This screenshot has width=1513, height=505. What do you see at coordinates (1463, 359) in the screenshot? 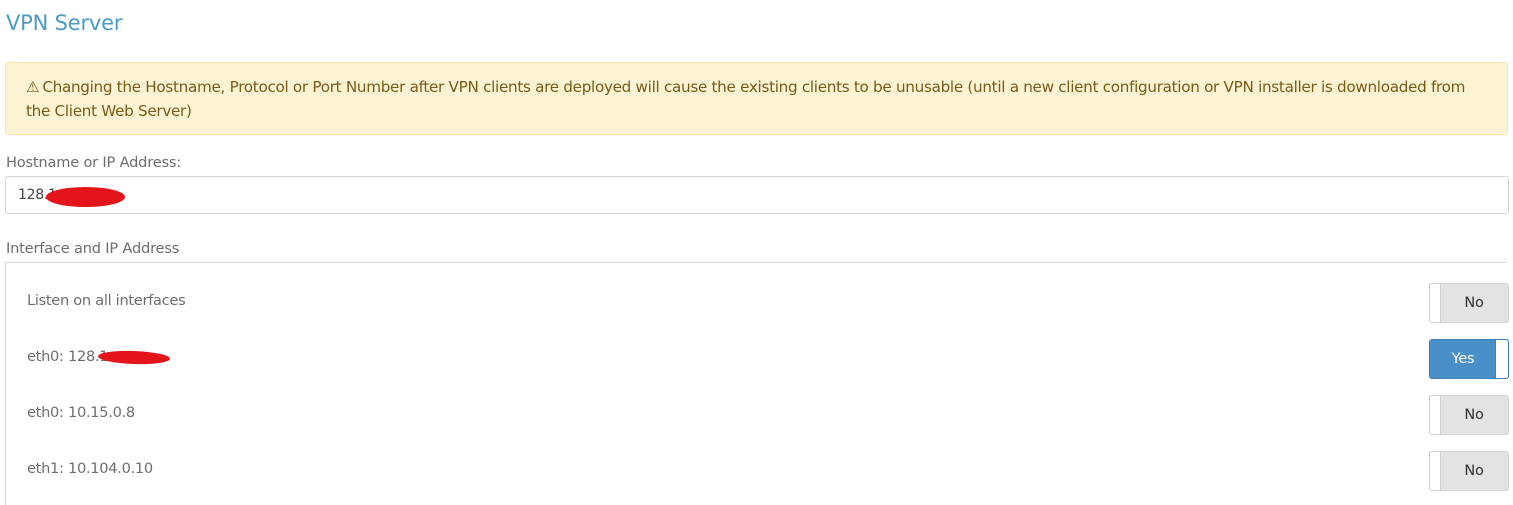
I see `toggle-label: Yes` at bounding box center [1463, 359].